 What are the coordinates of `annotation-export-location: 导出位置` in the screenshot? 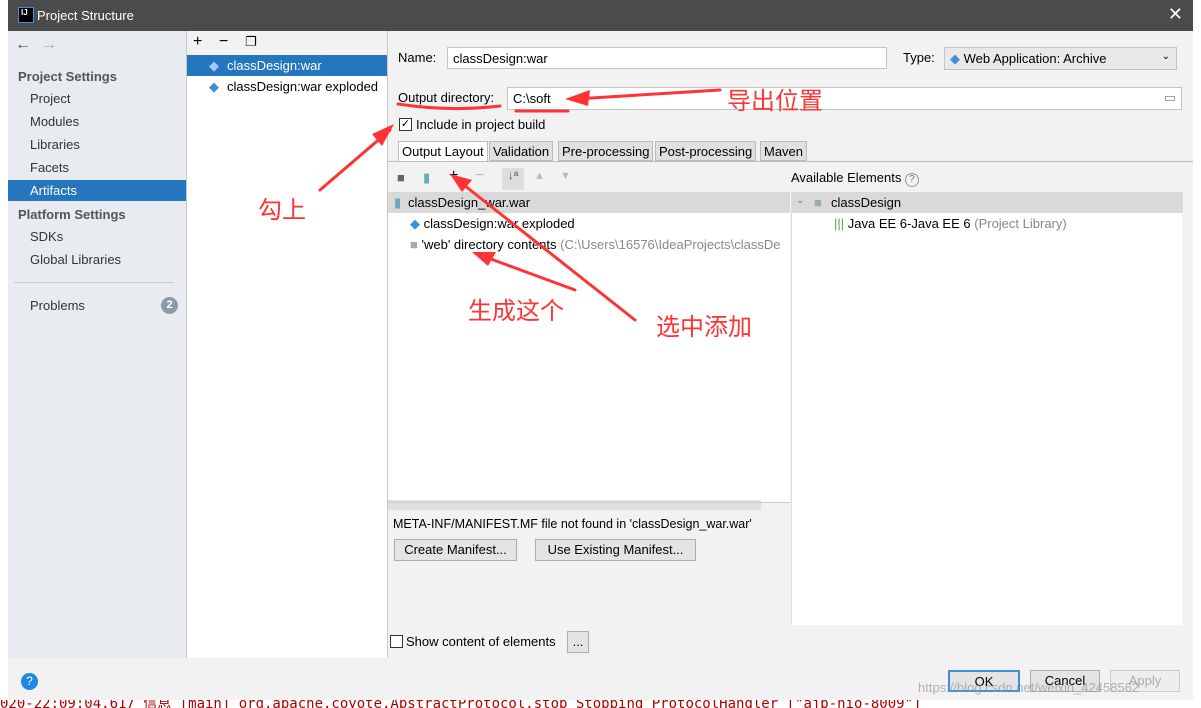 It's located at (775, 101).